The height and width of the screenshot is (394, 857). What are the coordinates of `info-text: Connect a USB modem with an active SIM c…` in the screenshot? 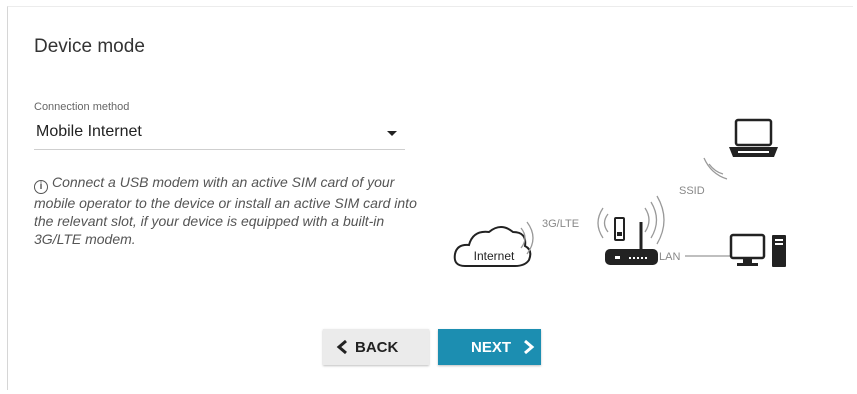 It's located at (225, 210).